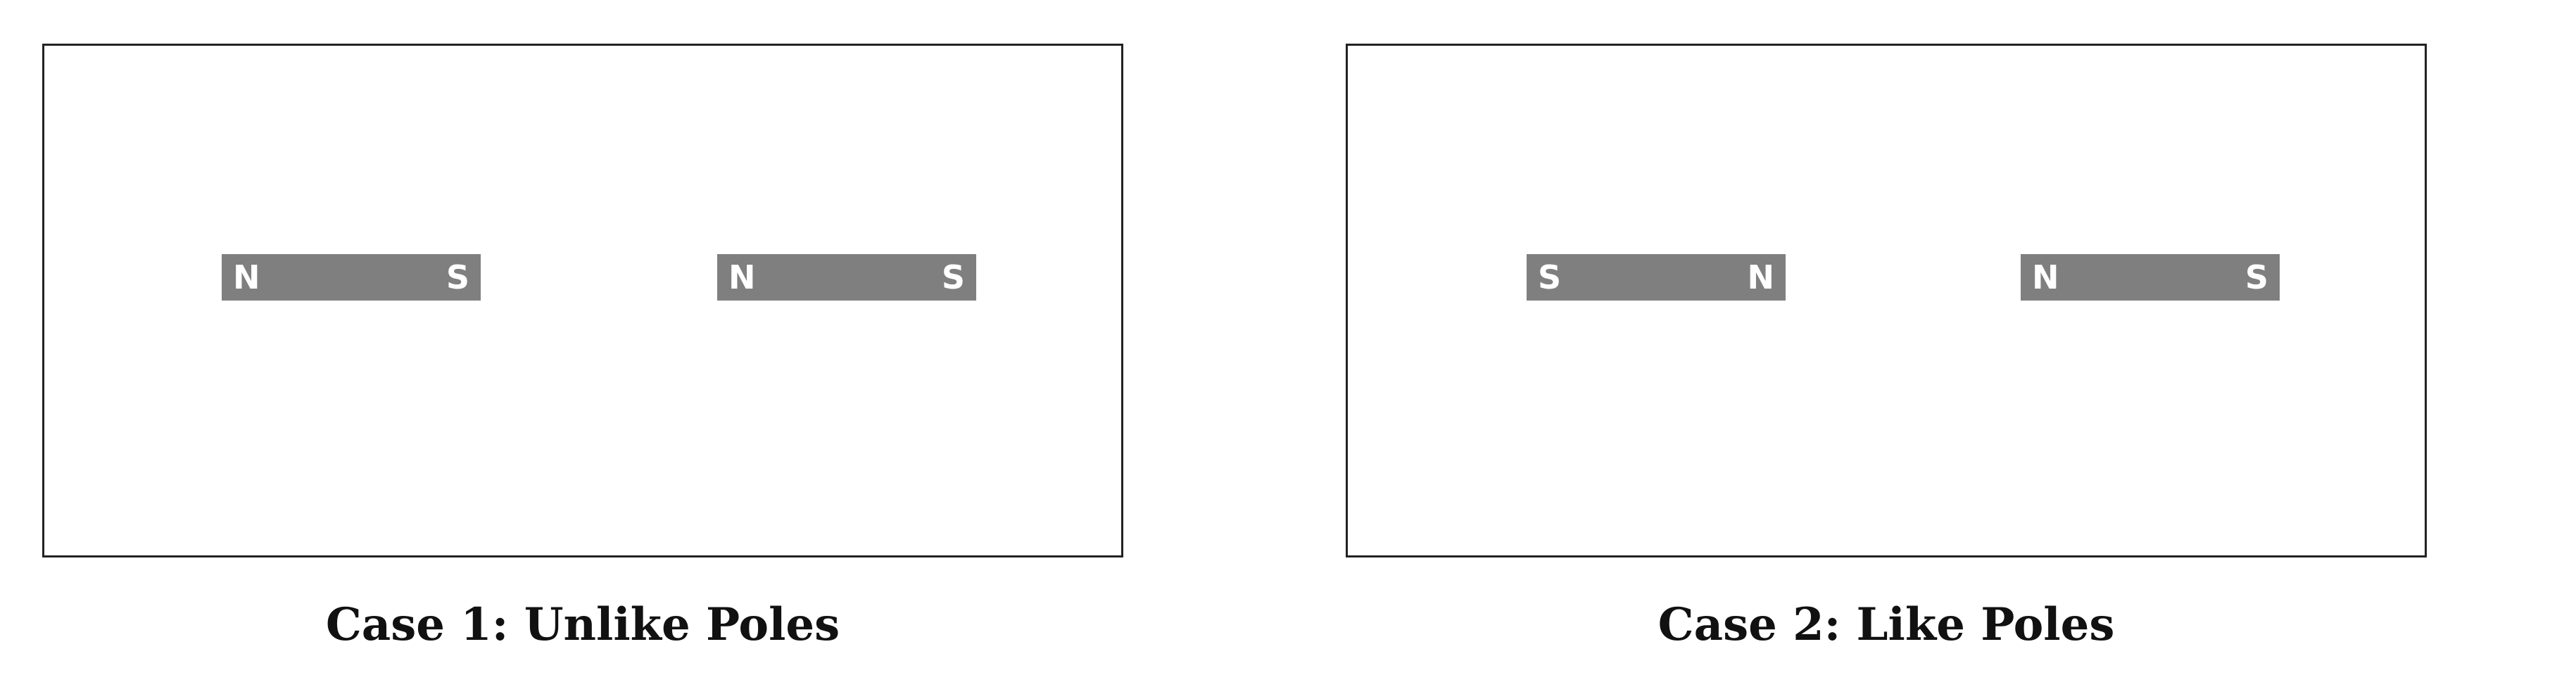 Image resolution: width=2576 pixels, height=687 pixels. Describe the element at coordinates (1886, 624) in the screenshot. I see `case-2-caption: Case 2: Like Poles` at that location.